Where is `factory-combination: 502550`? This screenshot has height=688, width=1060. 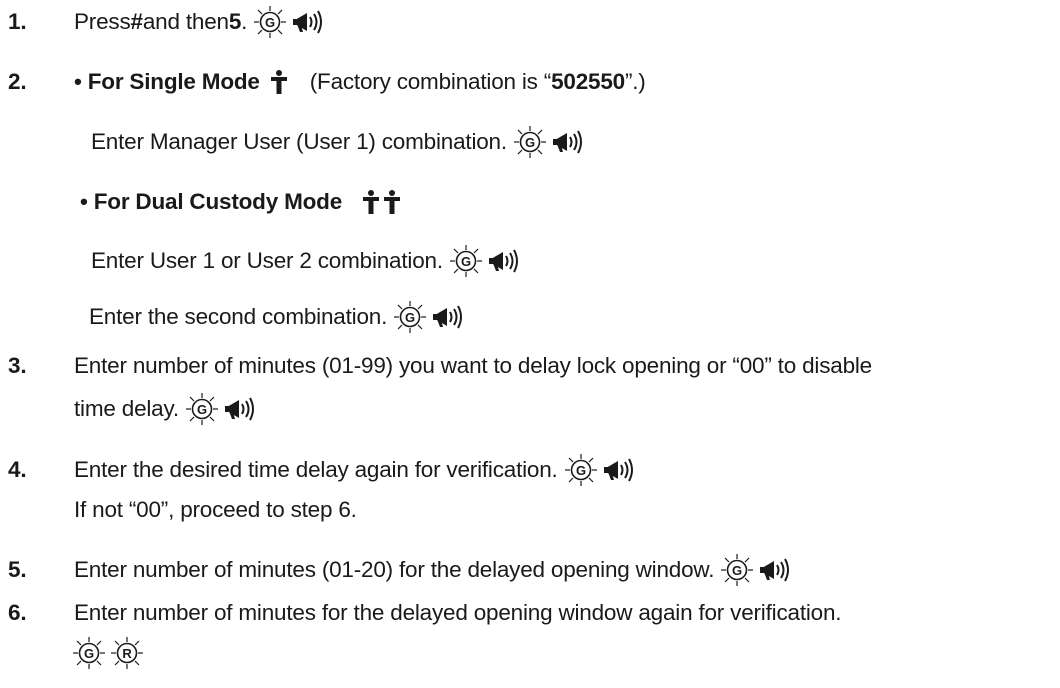
factory-combination: 502550 is located at coordinates (588, 81).